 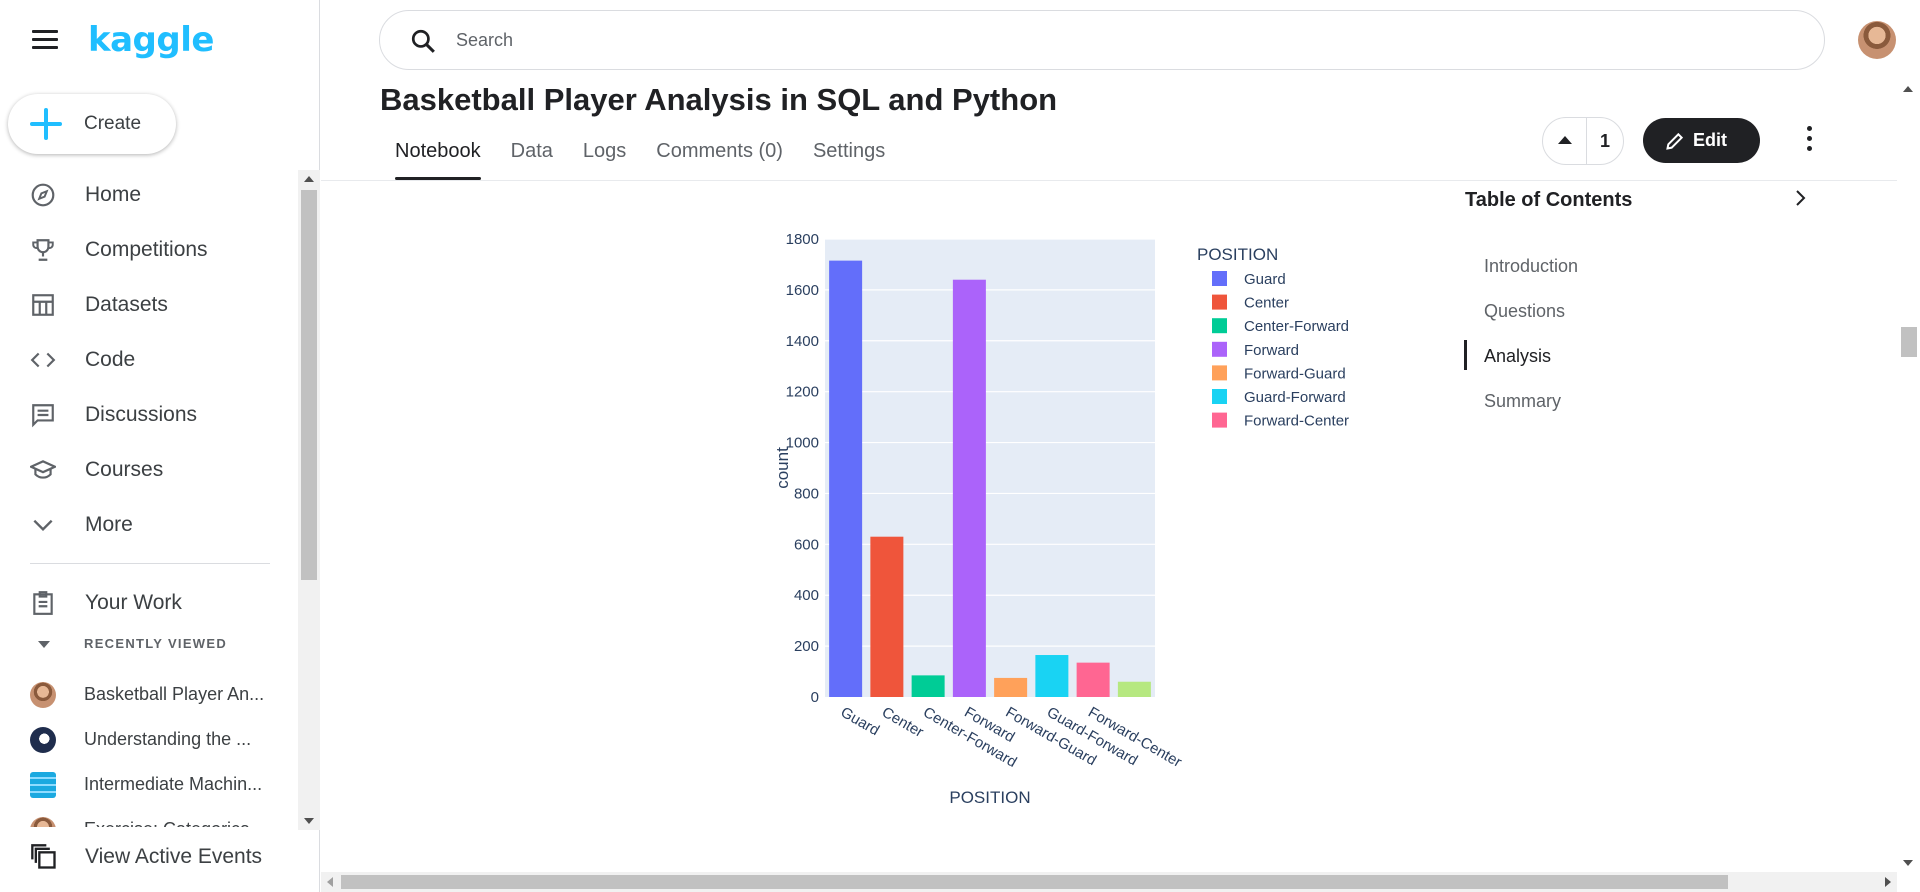 I want to click on sidebar-item-code: Code, so click(x=150, y=359).